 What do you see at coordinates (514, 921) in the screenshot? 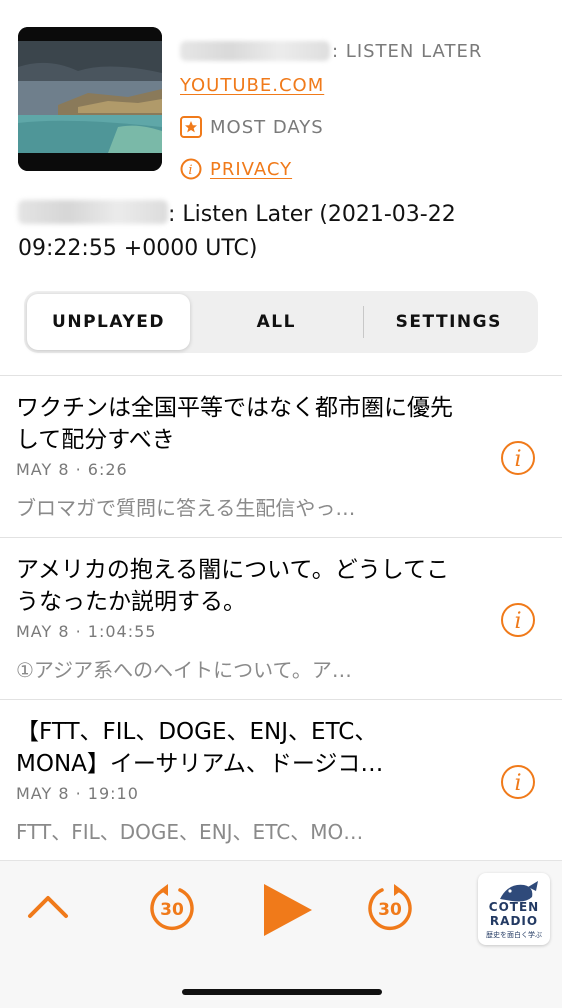
I see `now-playing-logo-line2: RADIO` at bounding box center [514, 921].